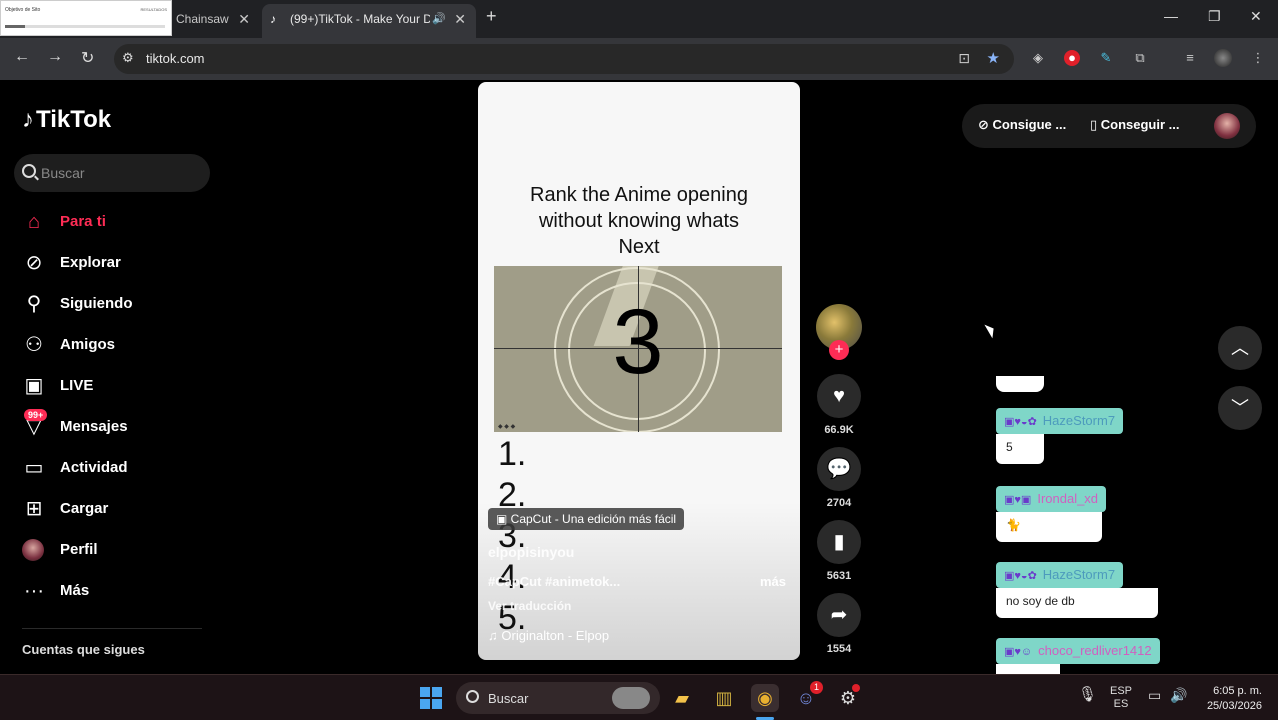  What do you see at coordinates (1106, 58) in the screenshot?
I see `translate-extension-icon: ✎` at bounding box center [1106, 58].